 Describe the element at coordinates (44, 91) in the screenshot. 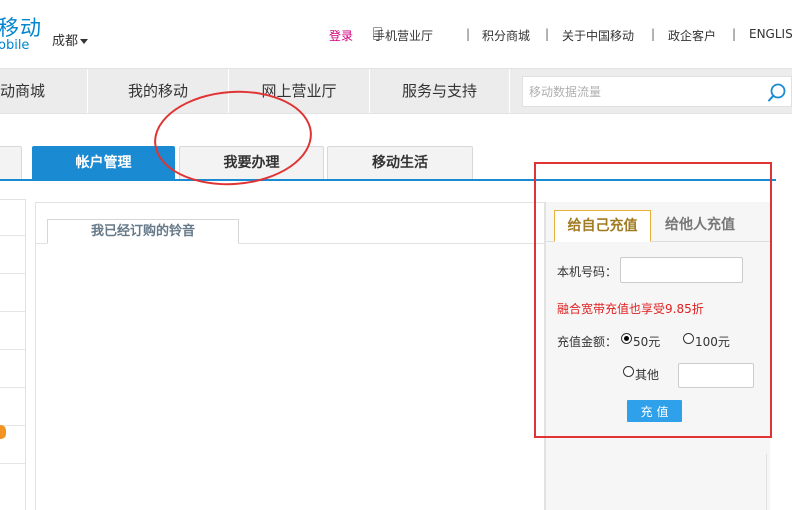

I see `nav-item-mall: 动商城` at that location.